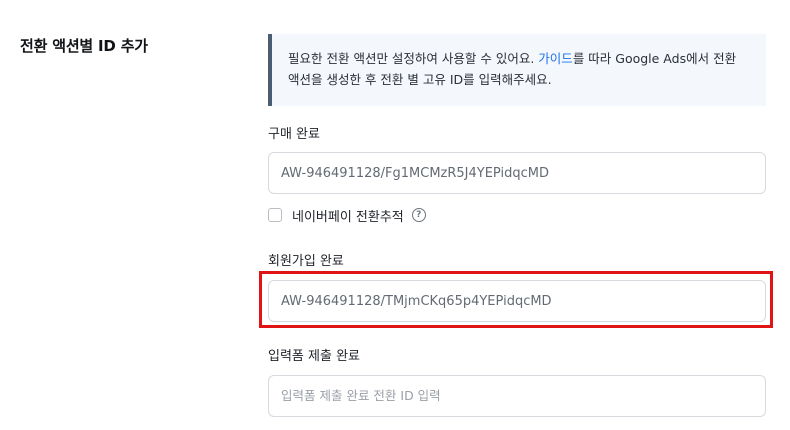 This screenshot has width=790, height=430. What do you see at coordinates (517, 301) in the screenshot?
I see `signup-conversion-id-input` at bounding box center [517, 301].